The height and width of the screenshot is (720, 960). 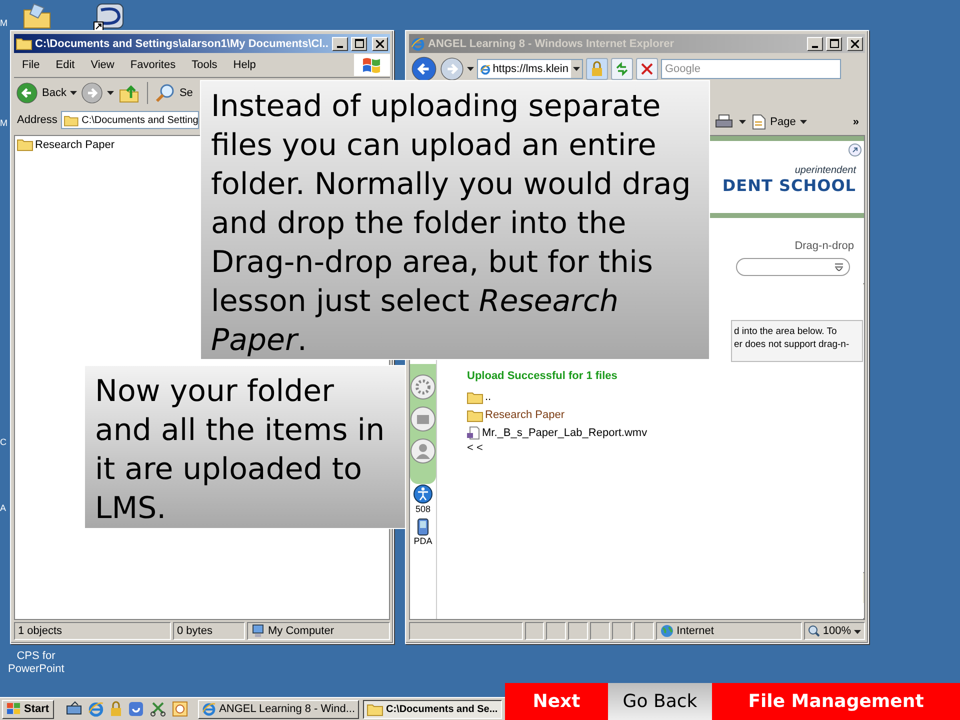 I want to click on shortcut-icon, so click(x=109, y=17).